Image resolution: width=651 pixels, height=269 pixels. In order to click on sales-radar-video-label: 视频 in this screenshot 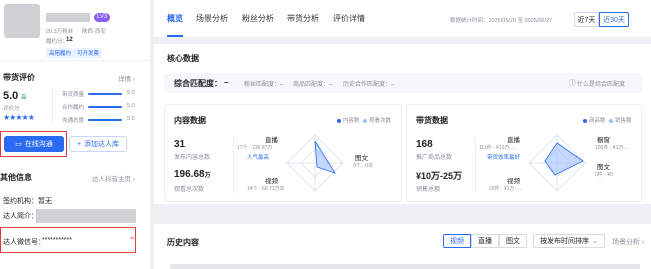, I will do `click(513, 181)`.